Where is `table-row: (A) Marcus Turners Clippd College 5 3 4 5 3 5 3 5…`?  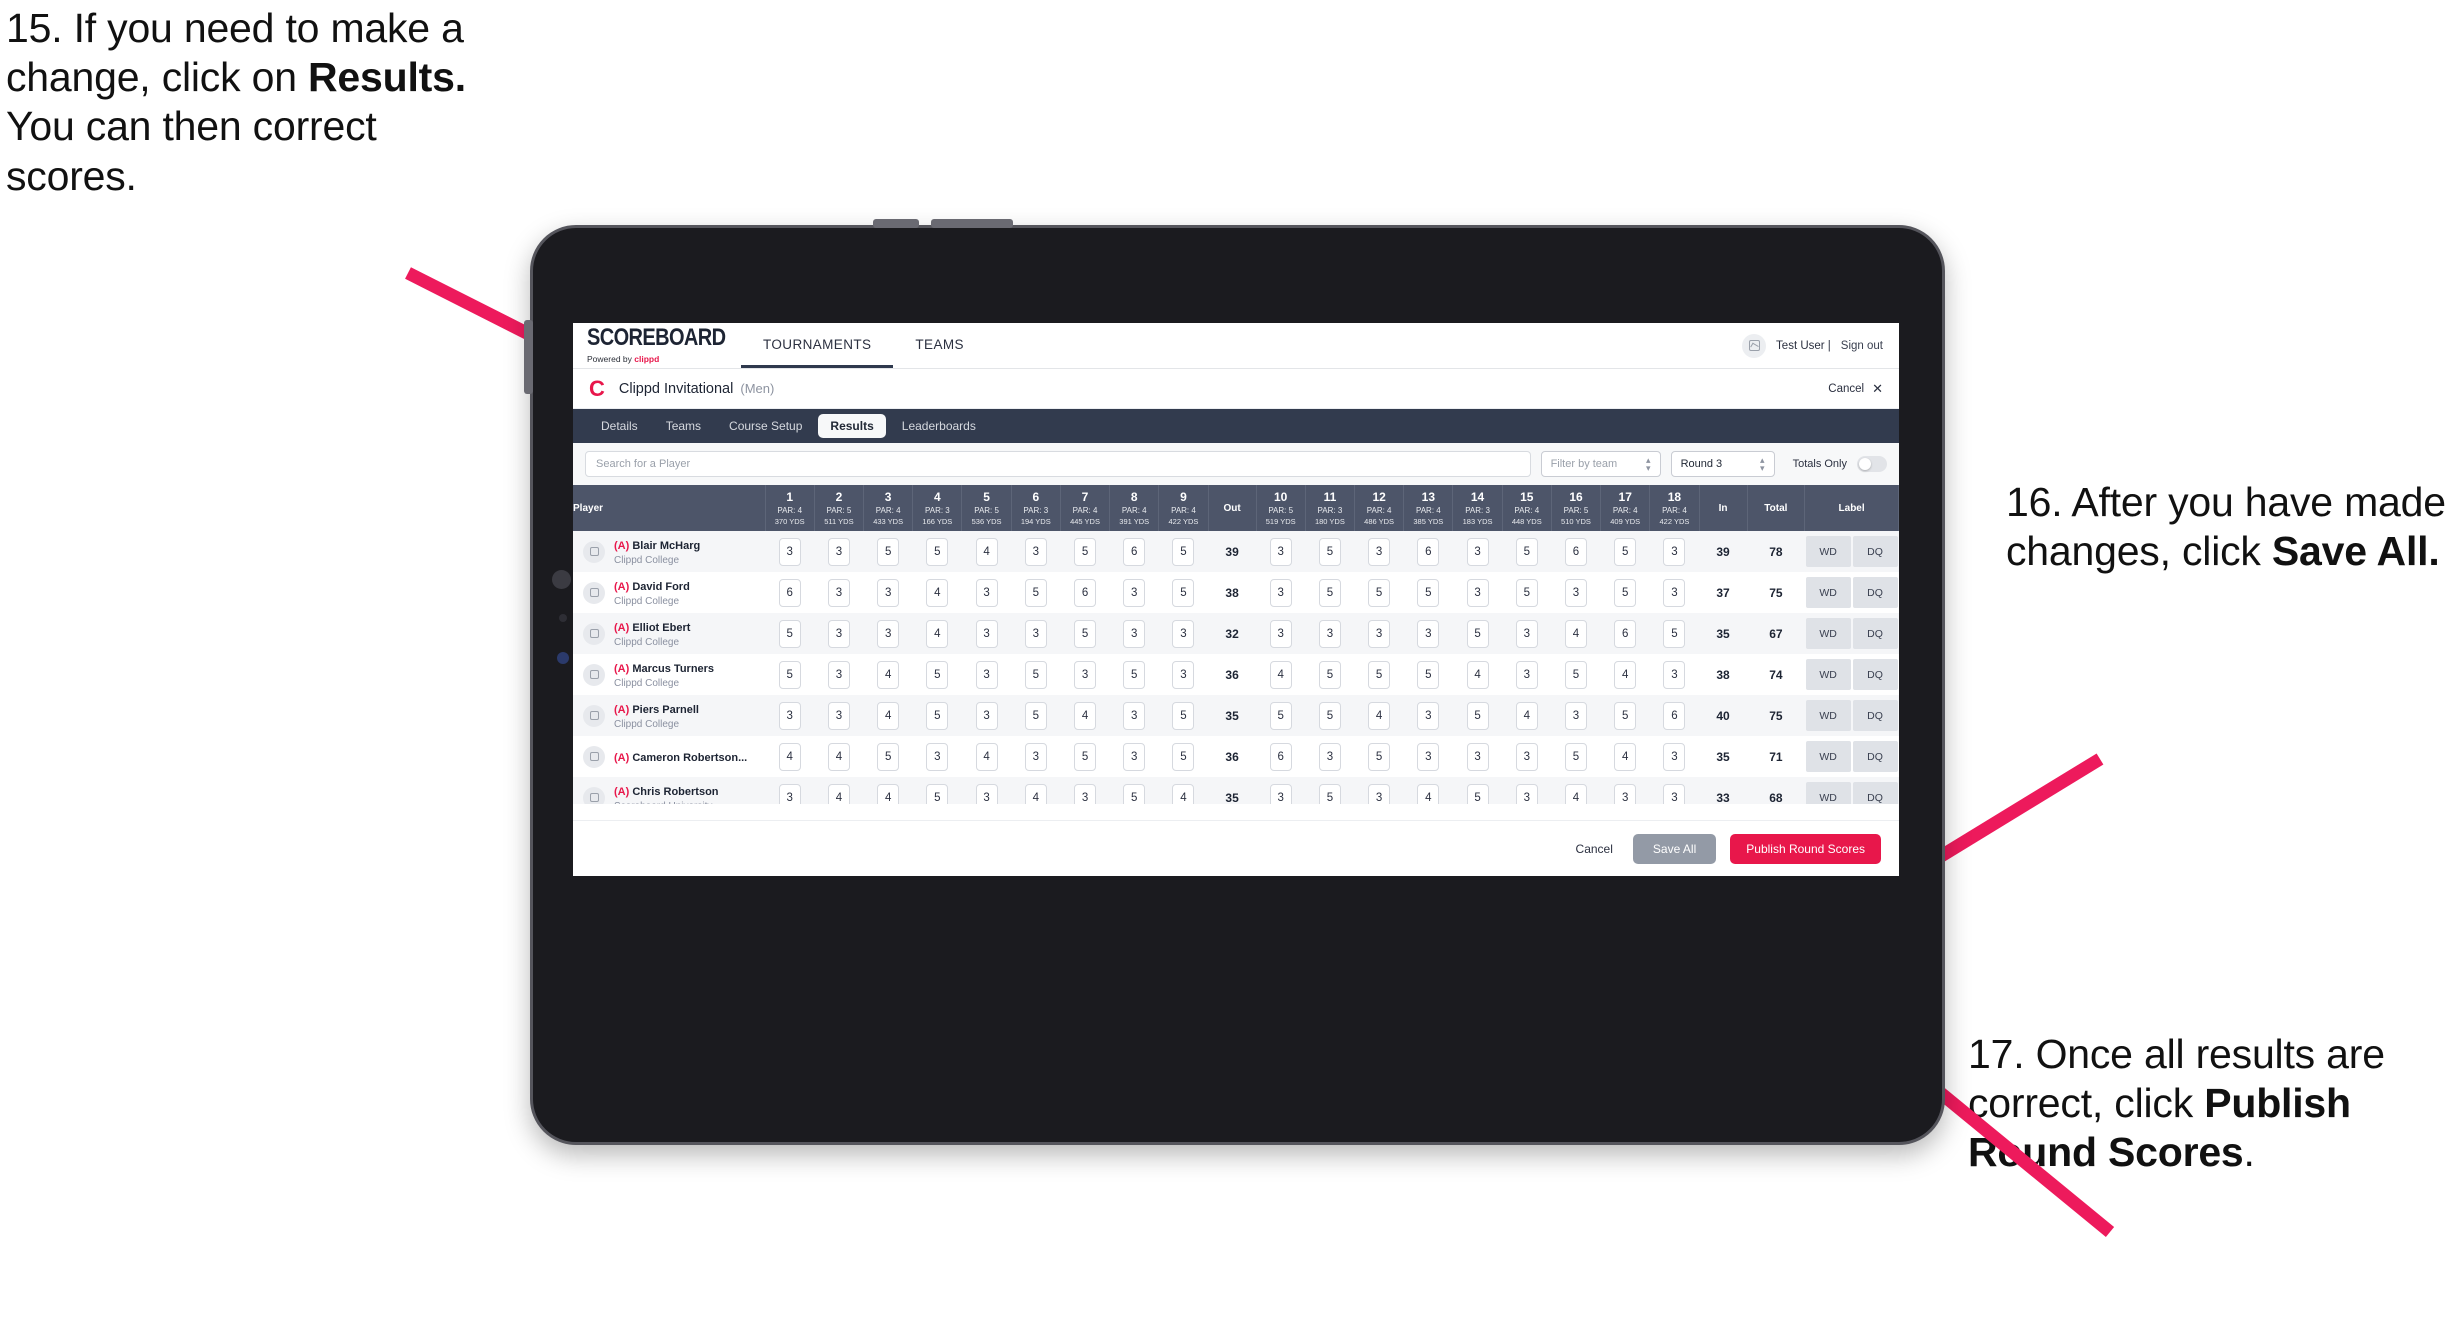
table-row: (A) Marcus Turners Clippd College 5 3 4 5 3 5 3 5… is located at coordinates (1236, 674).